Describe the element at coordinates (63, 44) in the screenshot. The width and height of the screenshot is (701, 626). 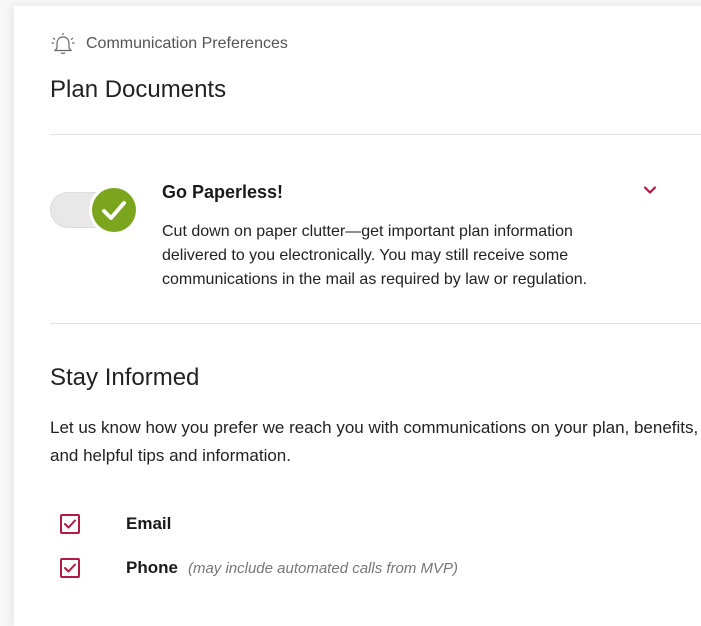
I see `bell-icon` at that location.